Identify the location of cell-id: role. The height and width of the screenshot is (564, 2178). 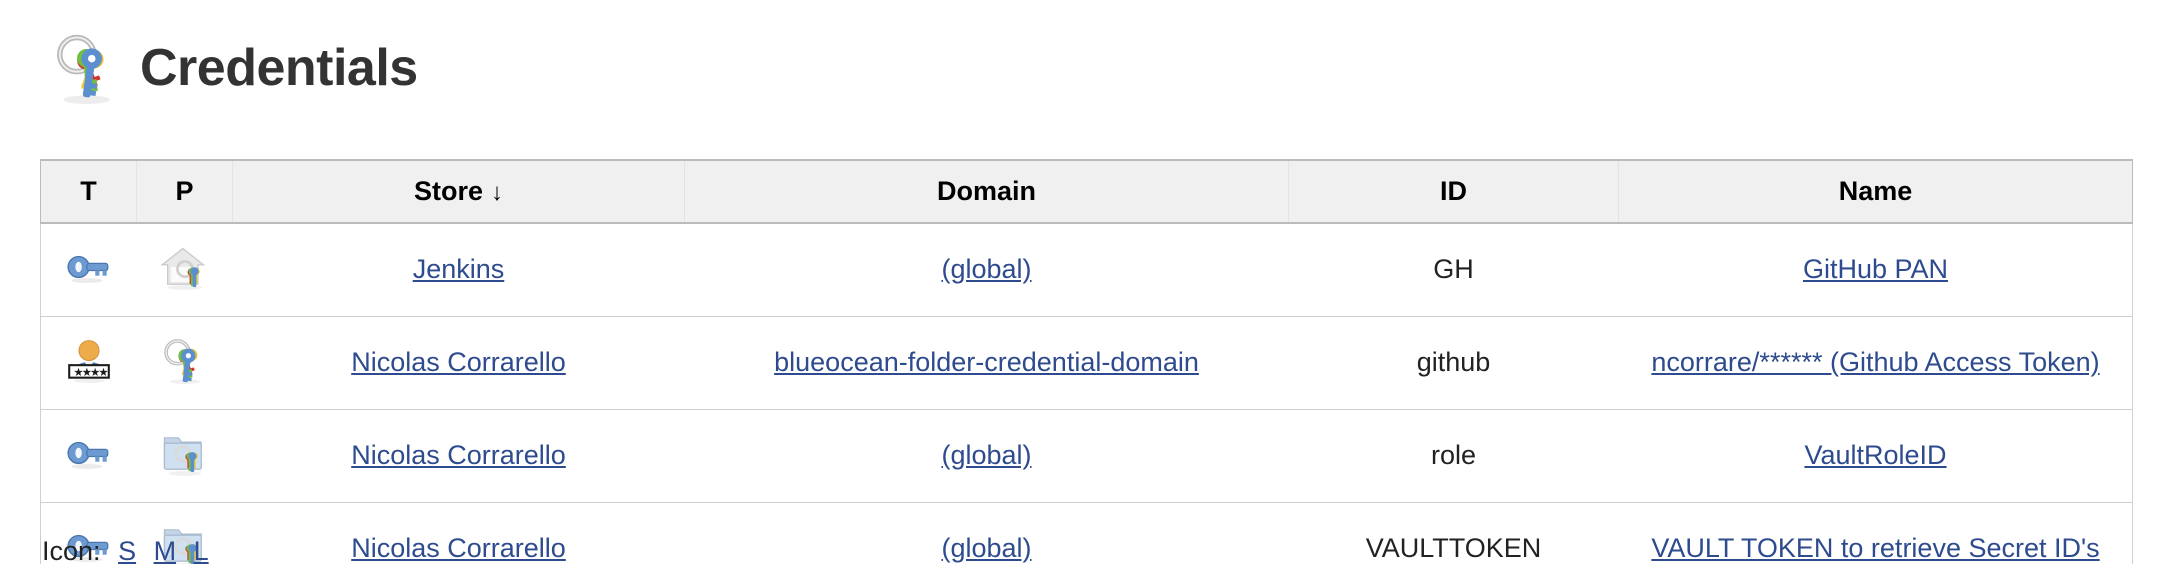
(1453, 456).